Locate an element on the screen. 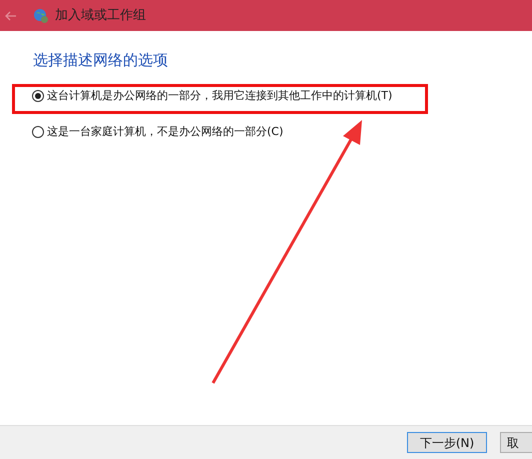  globe-icon is located at coordinates (41, 16).